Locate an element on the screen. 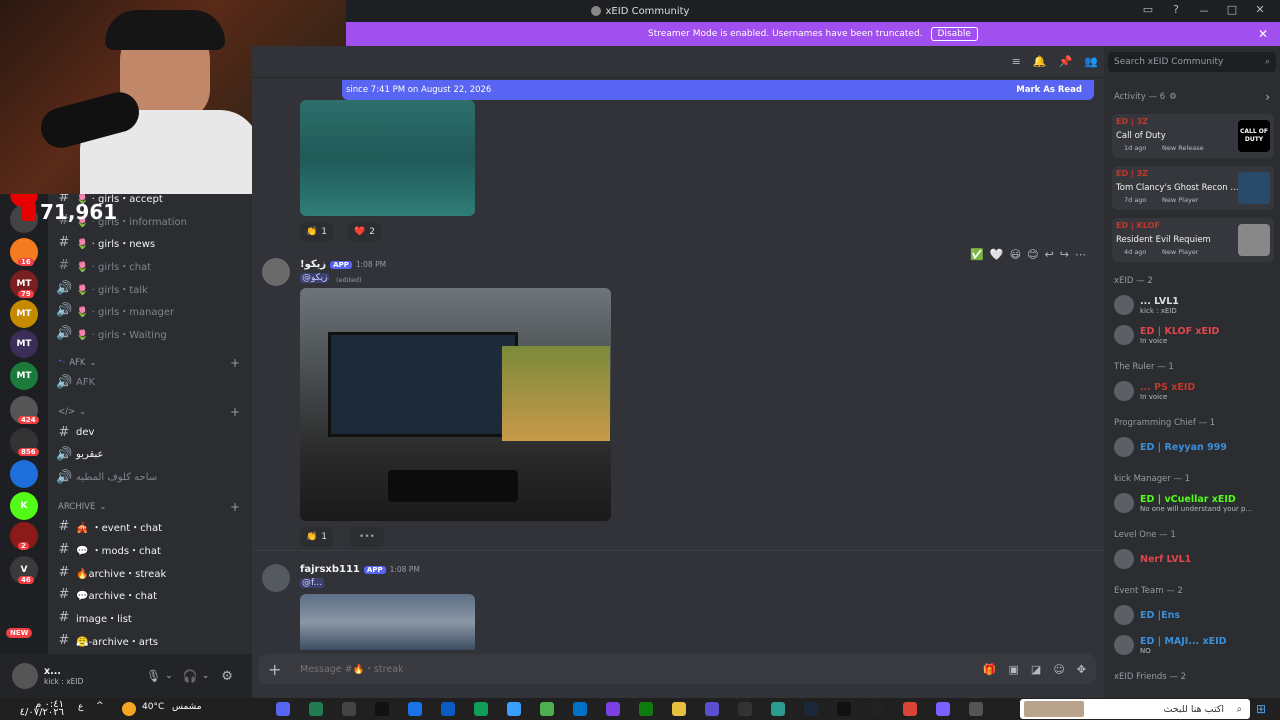 This screenshot has height=720, width=1280. bell-icon: 🔔 is located at coordinates (1040, 61).